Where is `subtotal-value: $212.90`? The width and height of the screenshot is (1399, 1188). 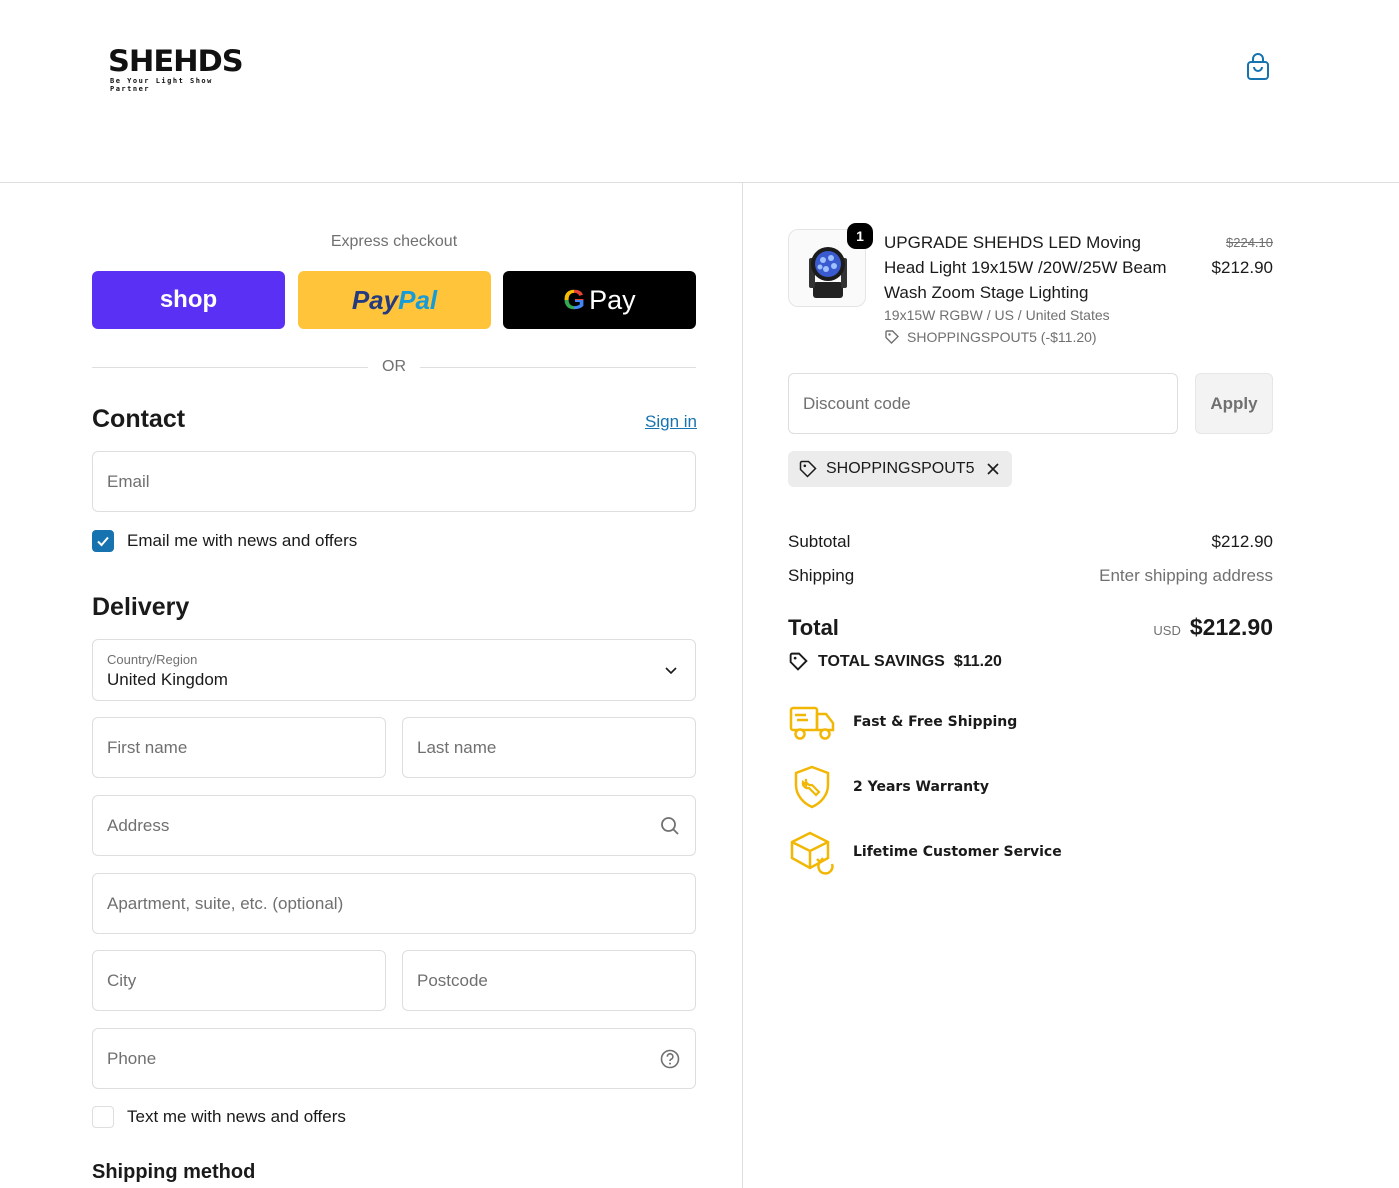
subtotal-value: $212.90 is located at coordinates (1242, 541).